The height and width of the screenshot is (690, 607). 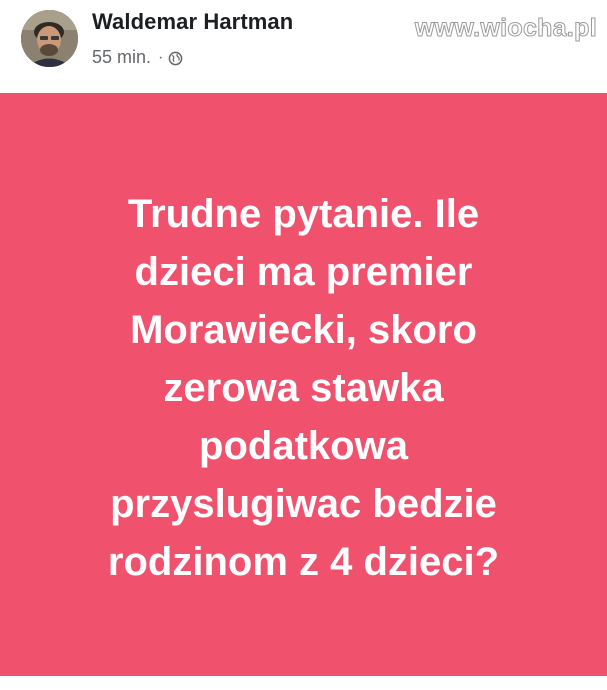 I want to click on post-meta: 55 min. ·, so click(x=137, y=57).